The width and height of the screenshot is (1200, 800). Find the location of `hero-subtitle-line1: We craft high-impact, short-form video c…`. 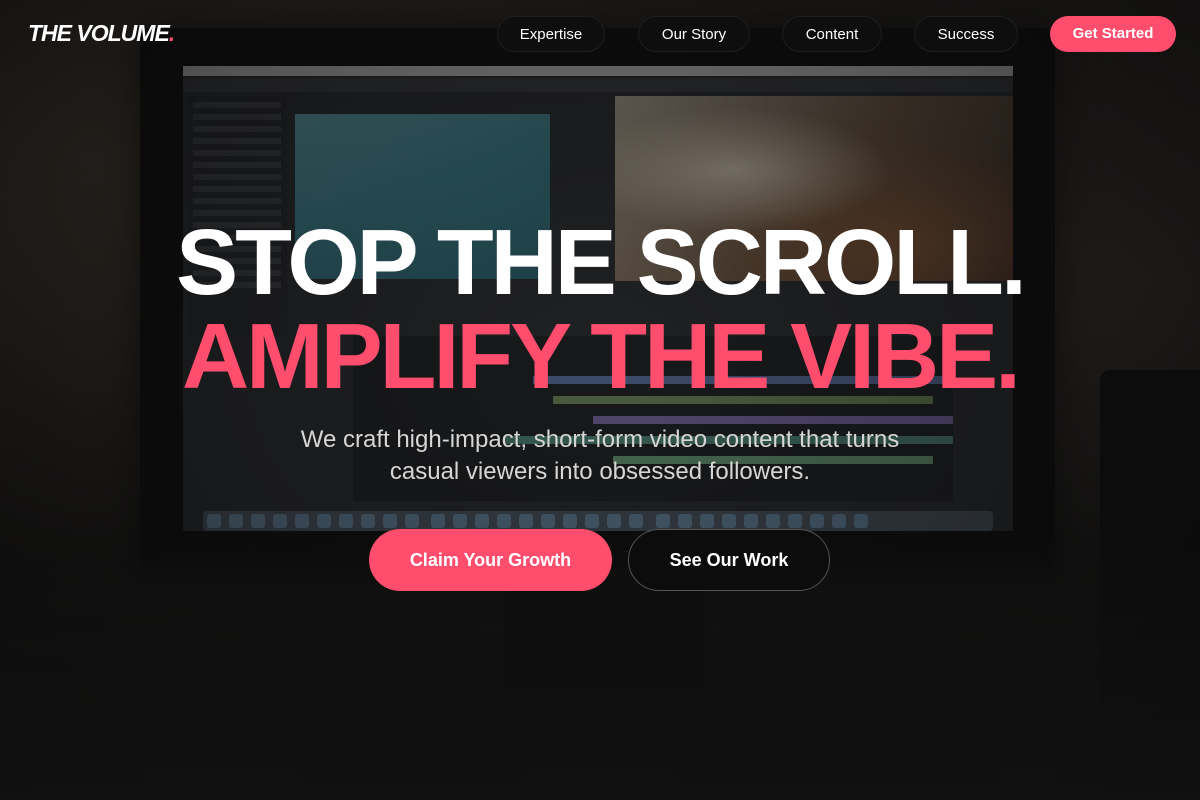

hero-subtitle-line1: We craft high-impact, short-form video c… is located at coordinates (600, 439).